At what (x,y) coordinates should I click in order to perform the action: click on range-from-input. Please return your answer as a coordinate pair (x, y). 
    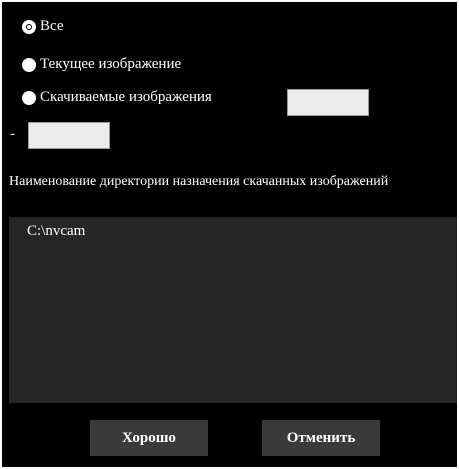
    Looking at the image, I should click on (328, 102).